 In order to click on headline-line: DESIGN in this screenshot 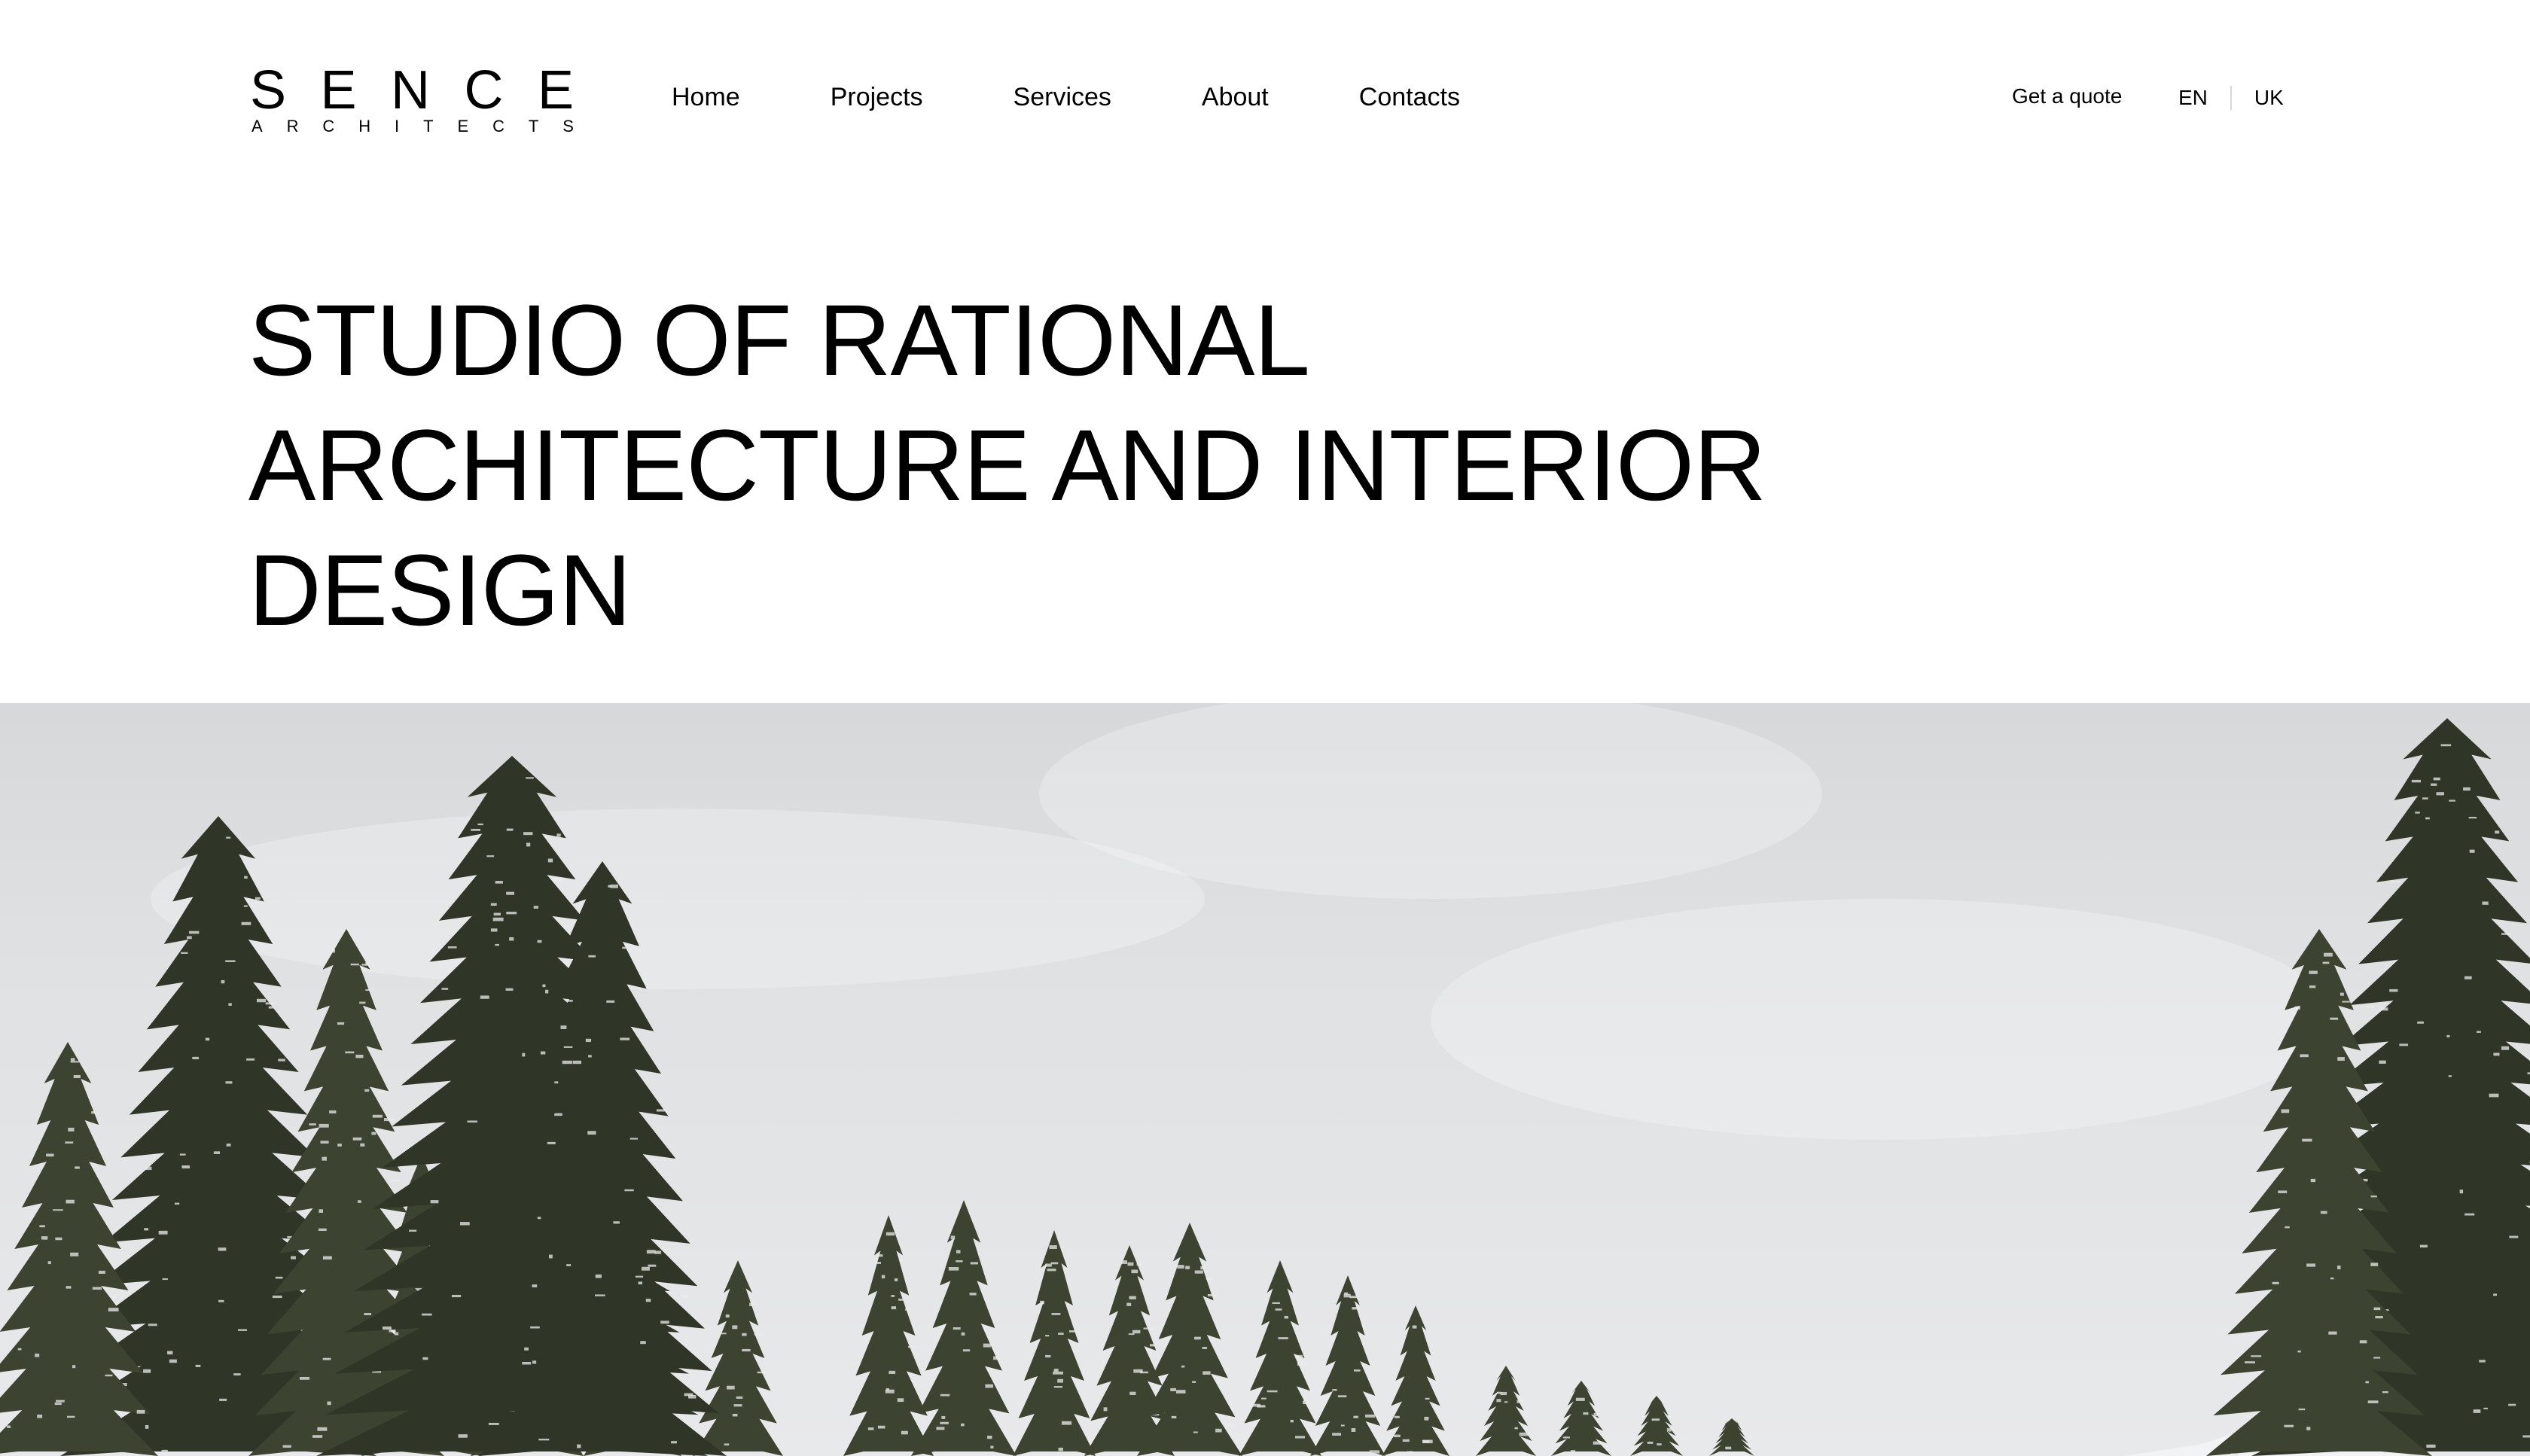, I will do `click(1076, 590)`.